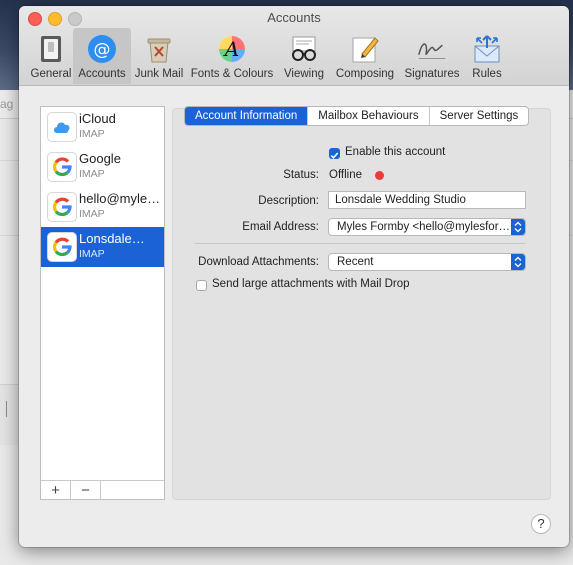  I want to click on font-color-icon: A, so click(232, 49).